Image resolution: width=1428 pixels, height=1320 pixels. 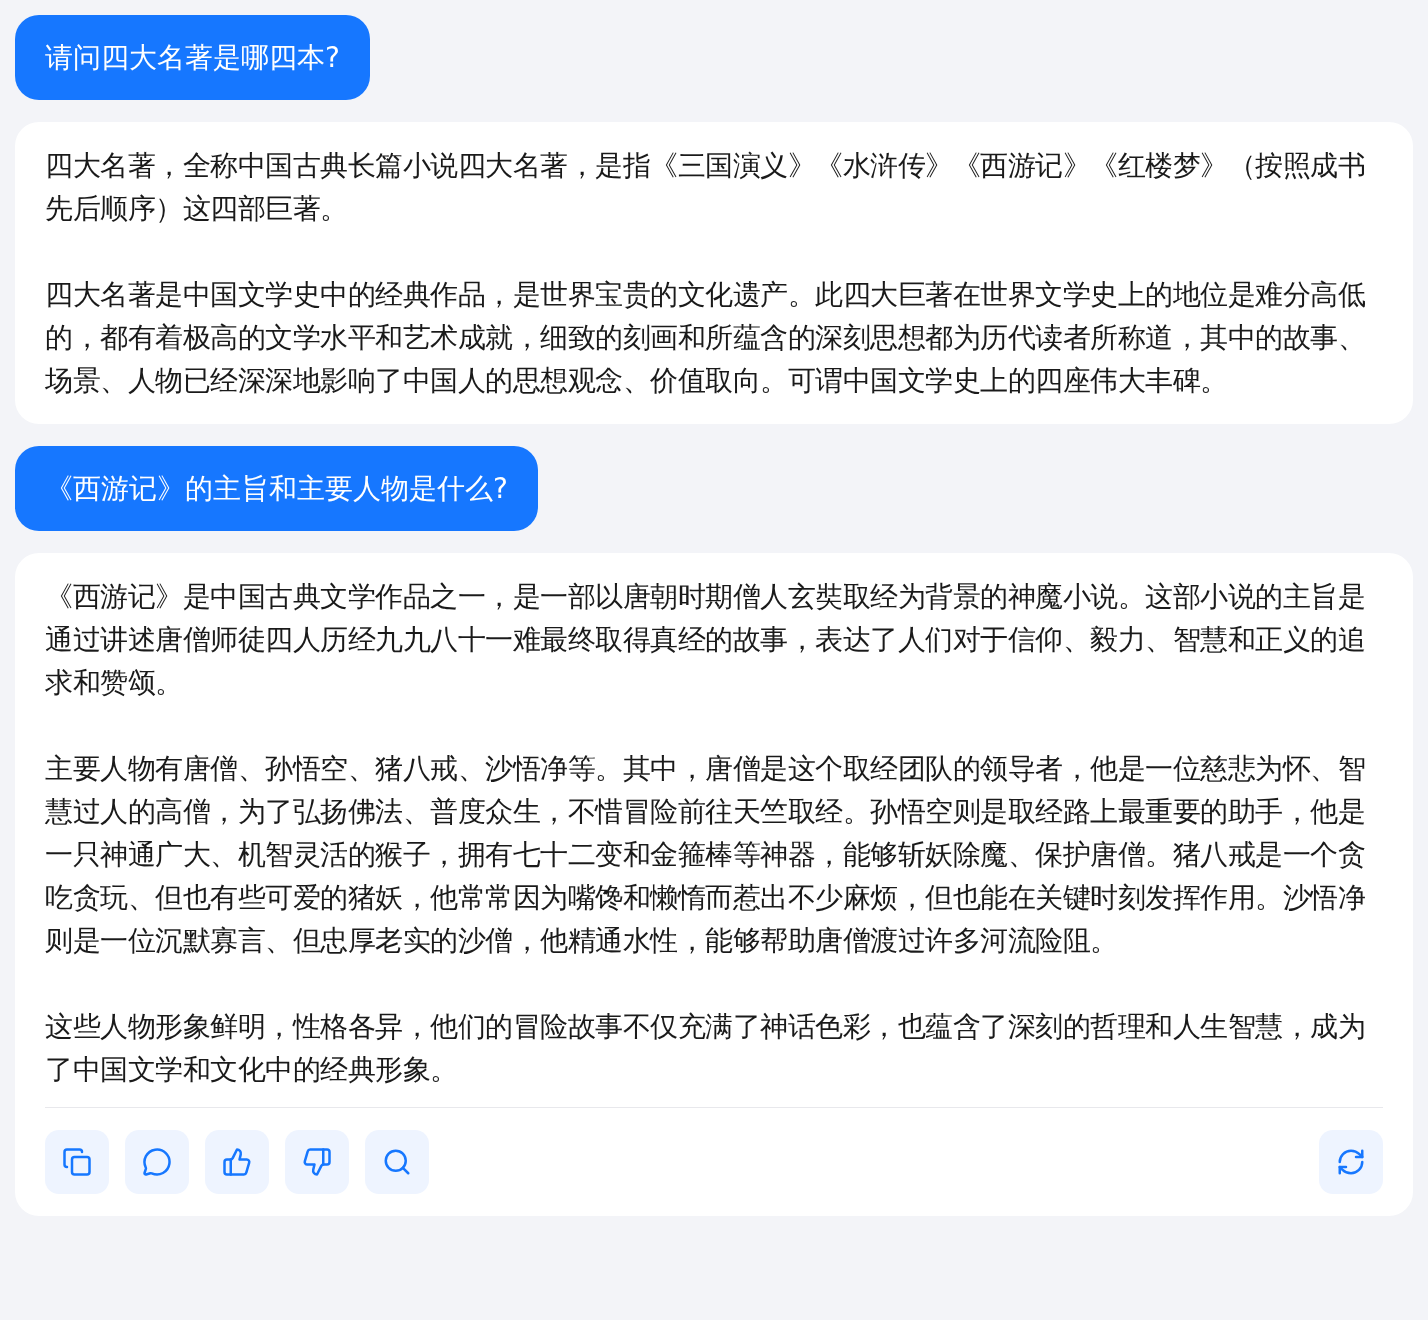 I want to click on refresh-icon, so click(x=1351, y=1162).